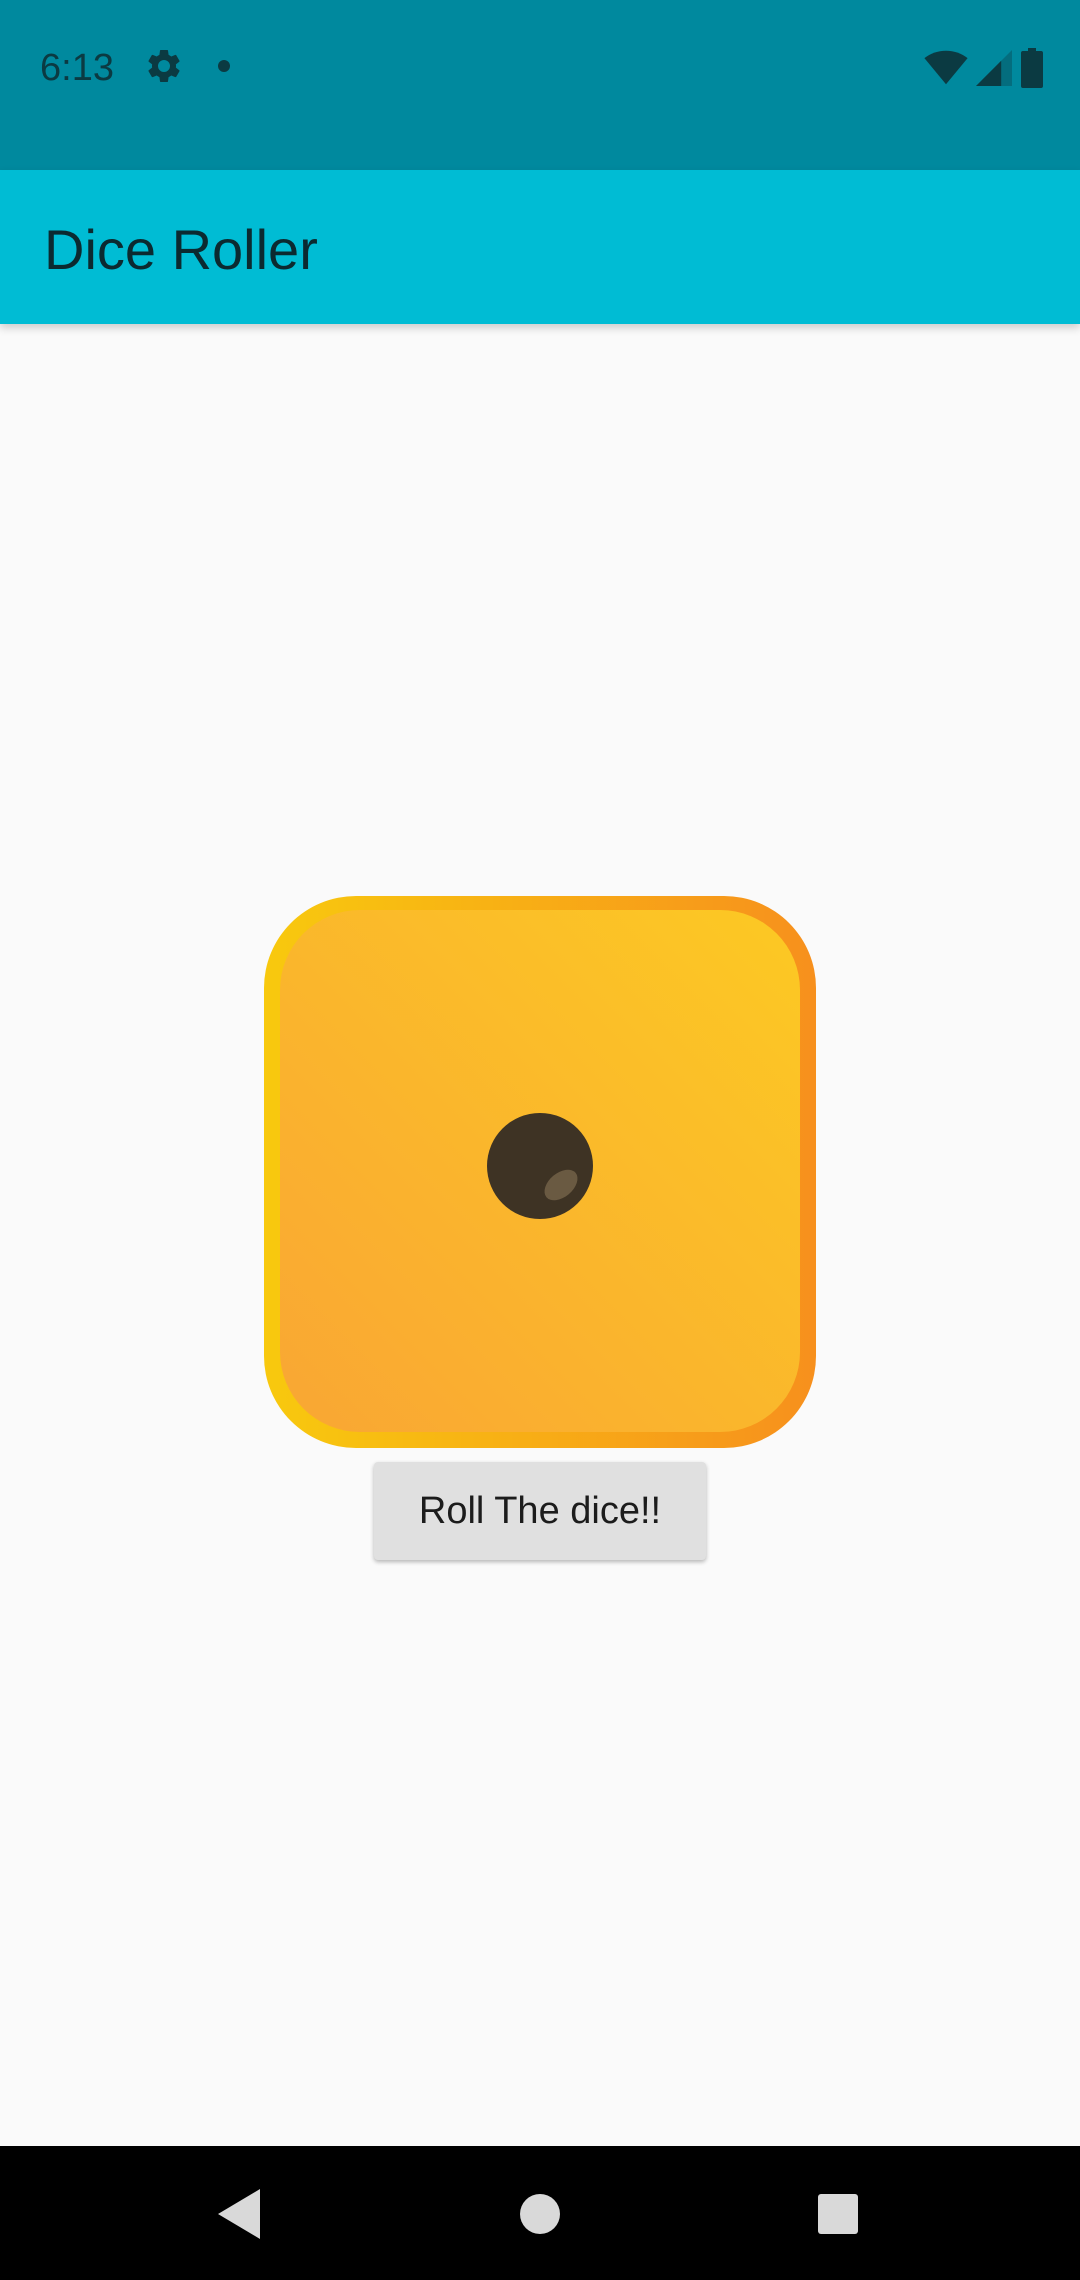 The image size is (1080, 2280). I want to click on home-icon, so click(540, 2214).